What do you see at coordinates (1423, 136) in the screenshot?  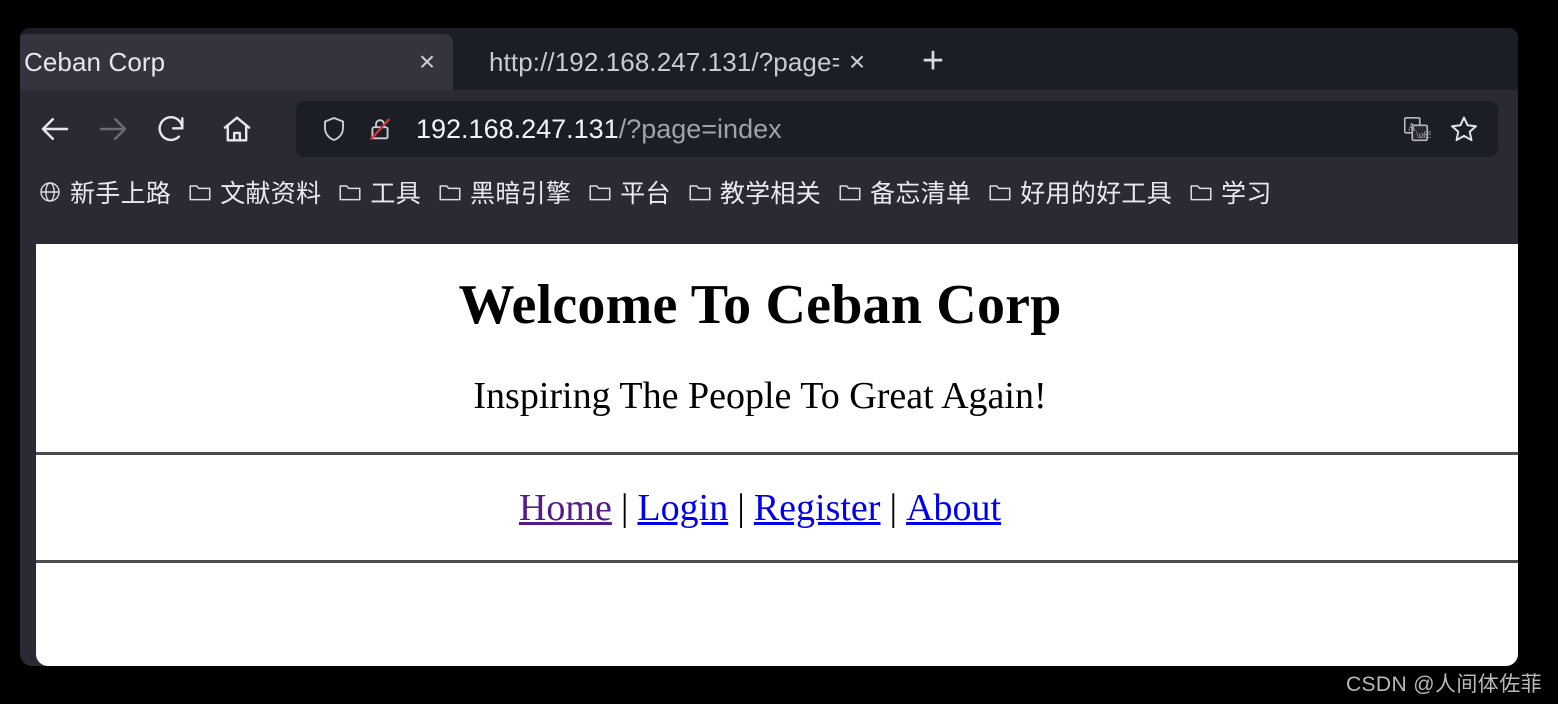 I see `svg-text: \u6587` at bounding box center [1423, 136].